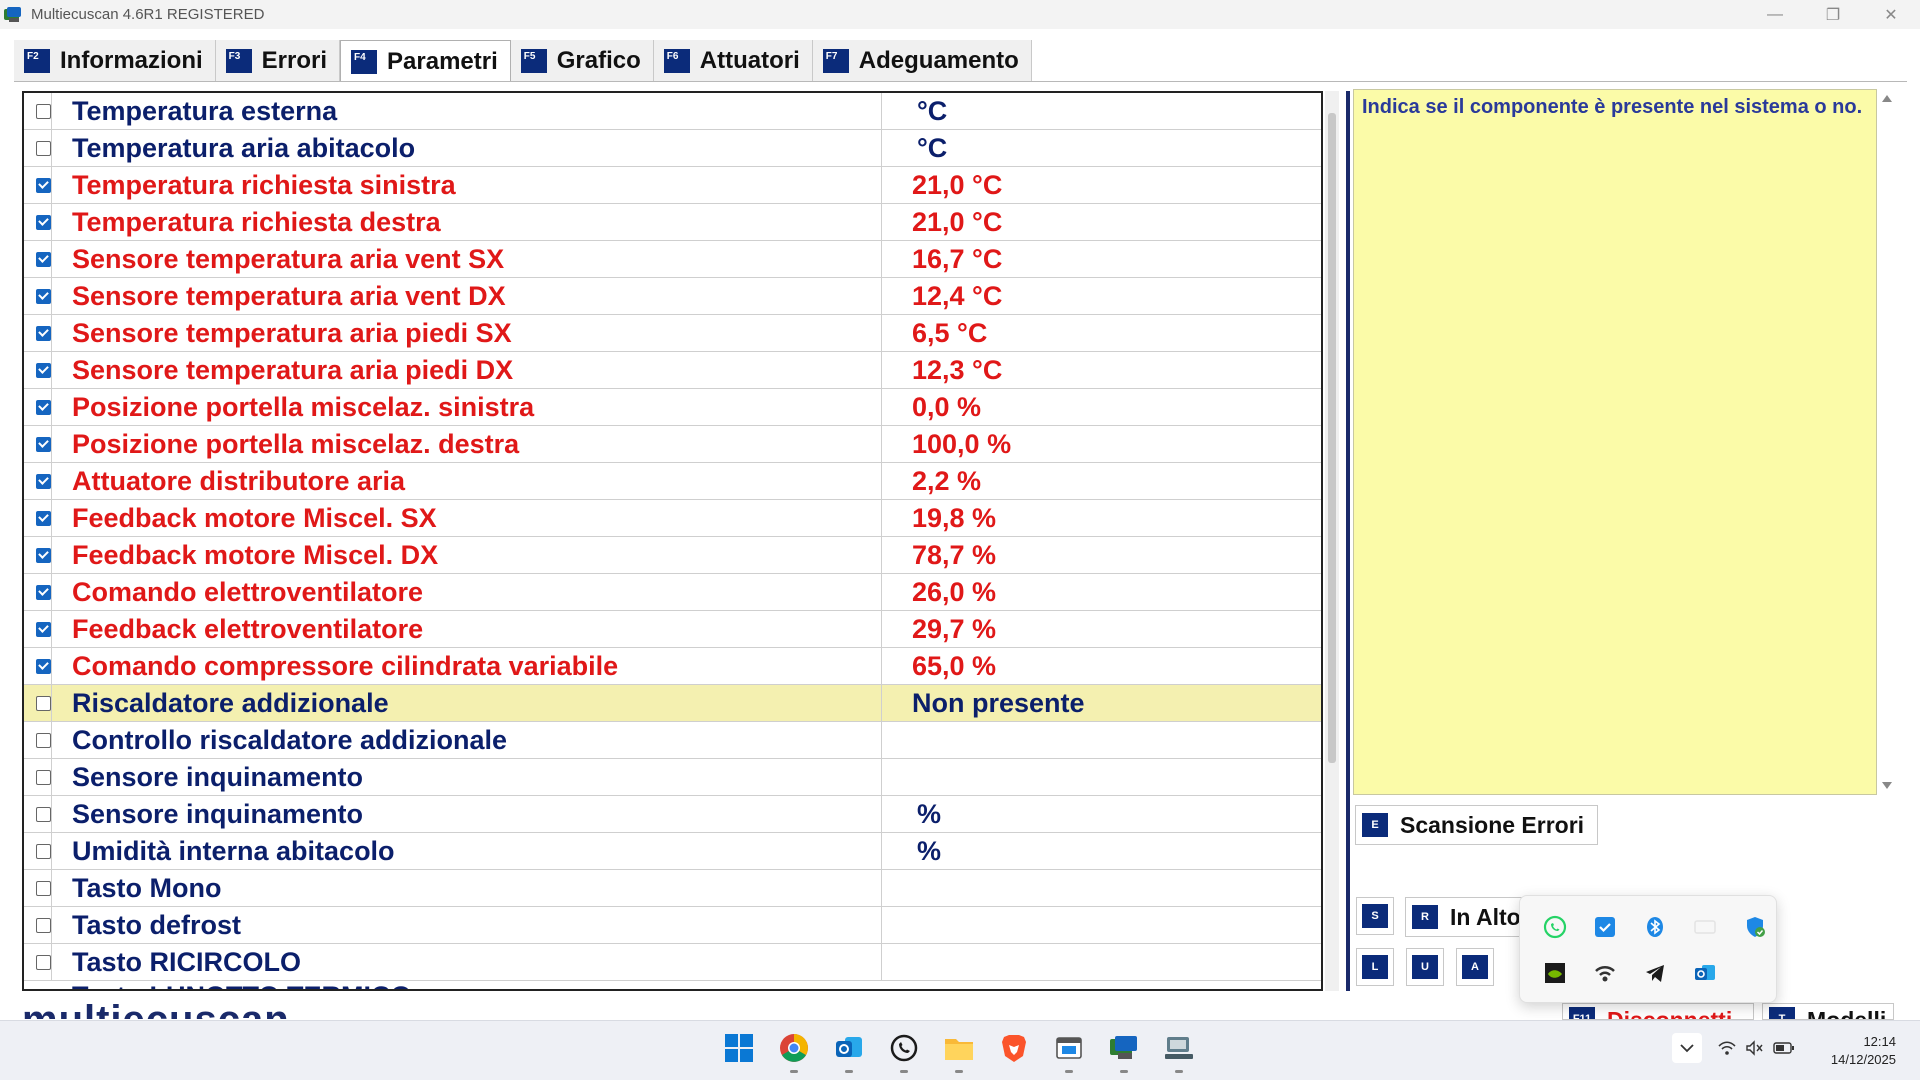 Image resolution: width=1920 pixels, height=1080 pixels. I want to click on parameter-row: Sensore temperatura aria piedi DX 12,3 °C, so click(672, 370).